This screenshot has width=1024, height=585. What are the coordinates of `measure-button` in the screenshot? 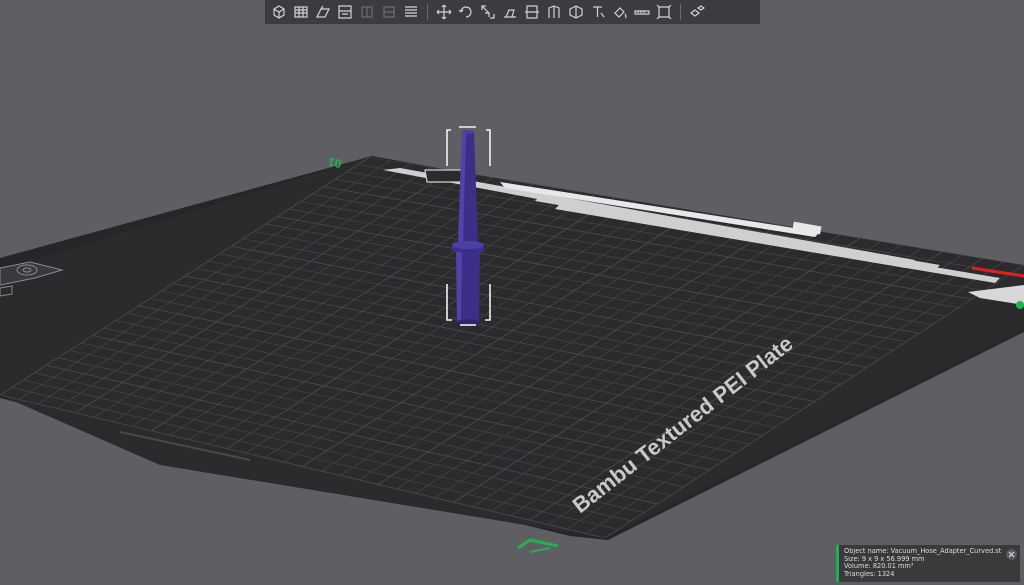 It's located at (642, 12).